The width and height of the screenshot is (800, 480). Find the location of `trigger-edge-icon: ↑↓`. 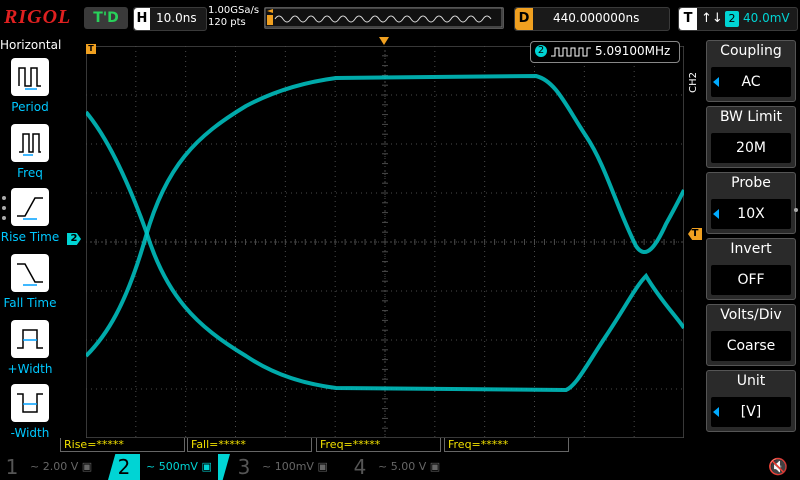

trigger-edge-icon: ↑↓ is located at coordinates (712, 18).